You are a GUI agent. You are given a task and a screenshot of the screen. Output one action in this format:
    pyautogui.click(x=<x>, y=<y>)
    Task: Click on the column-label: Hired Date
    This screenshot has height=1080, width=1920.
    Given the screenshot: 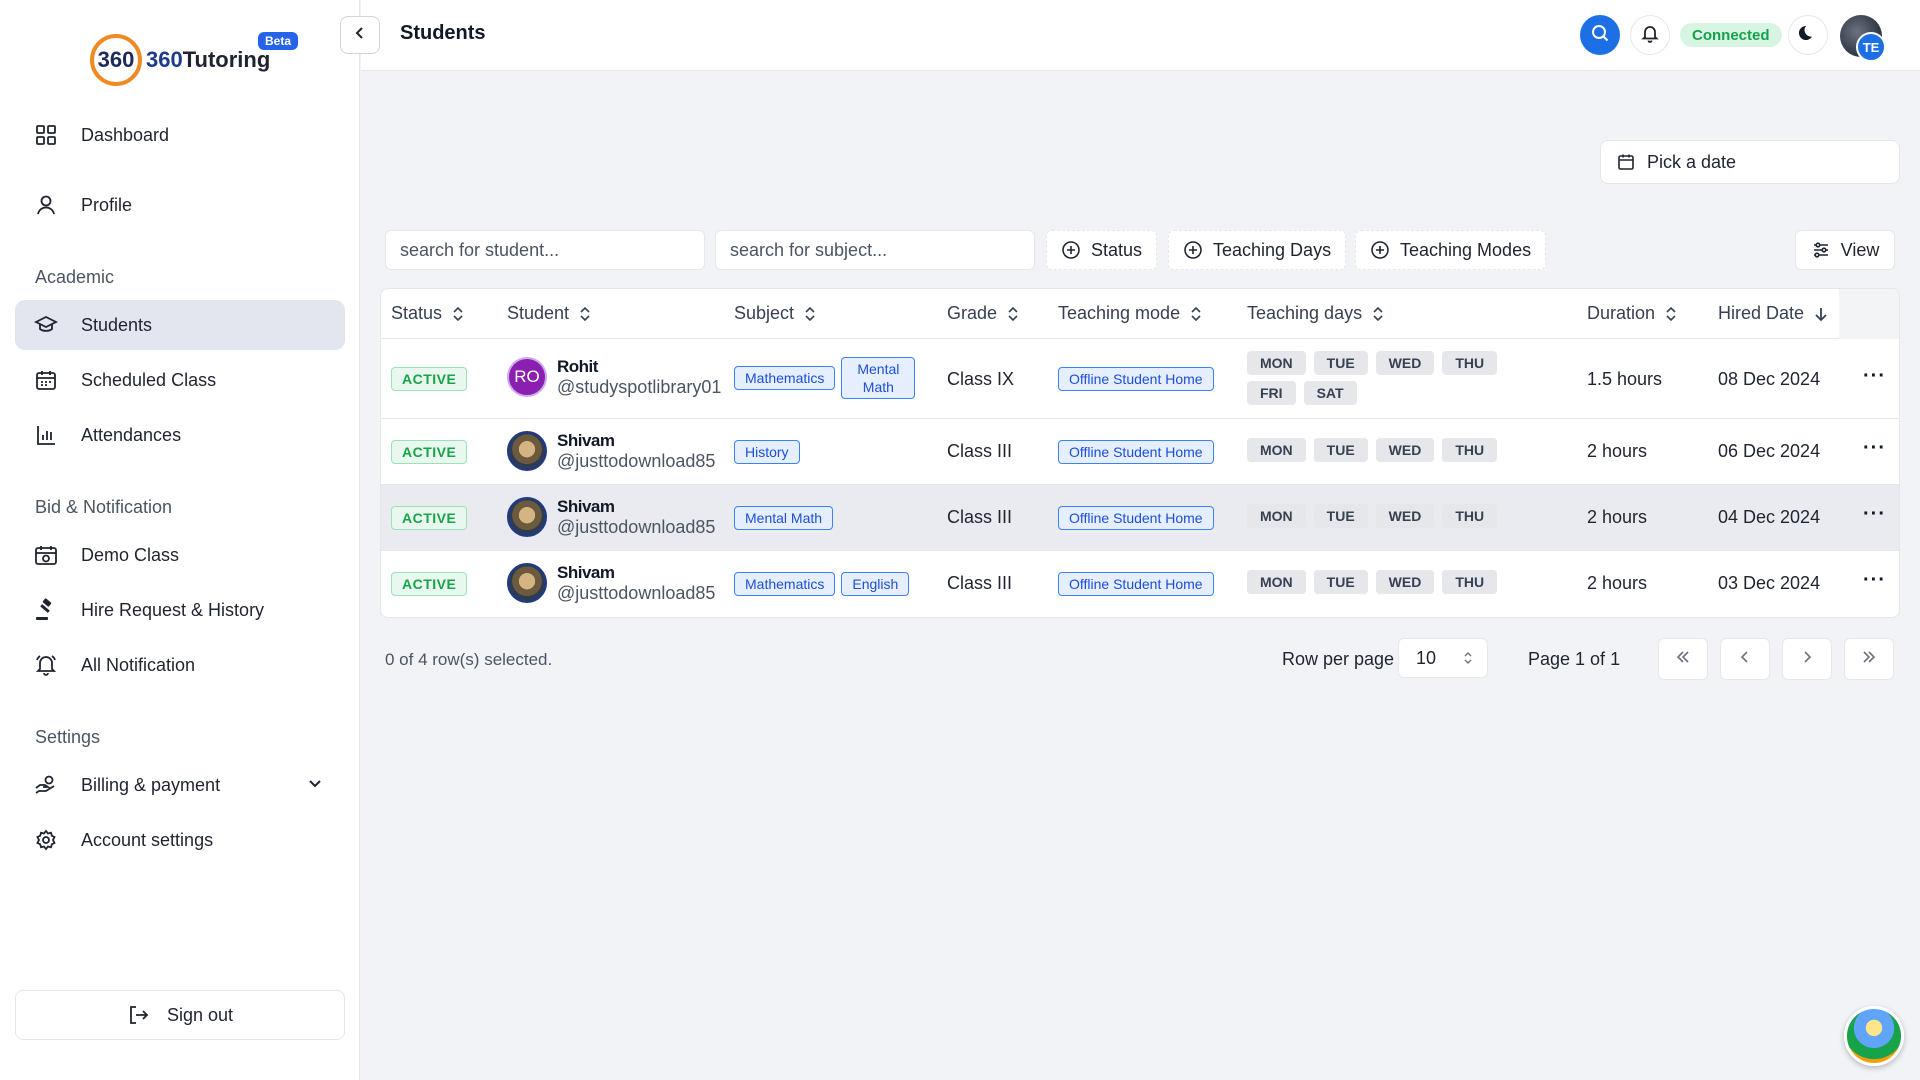 What is the action you would take?
    pyautogui.click(x=1761, y=313)
    